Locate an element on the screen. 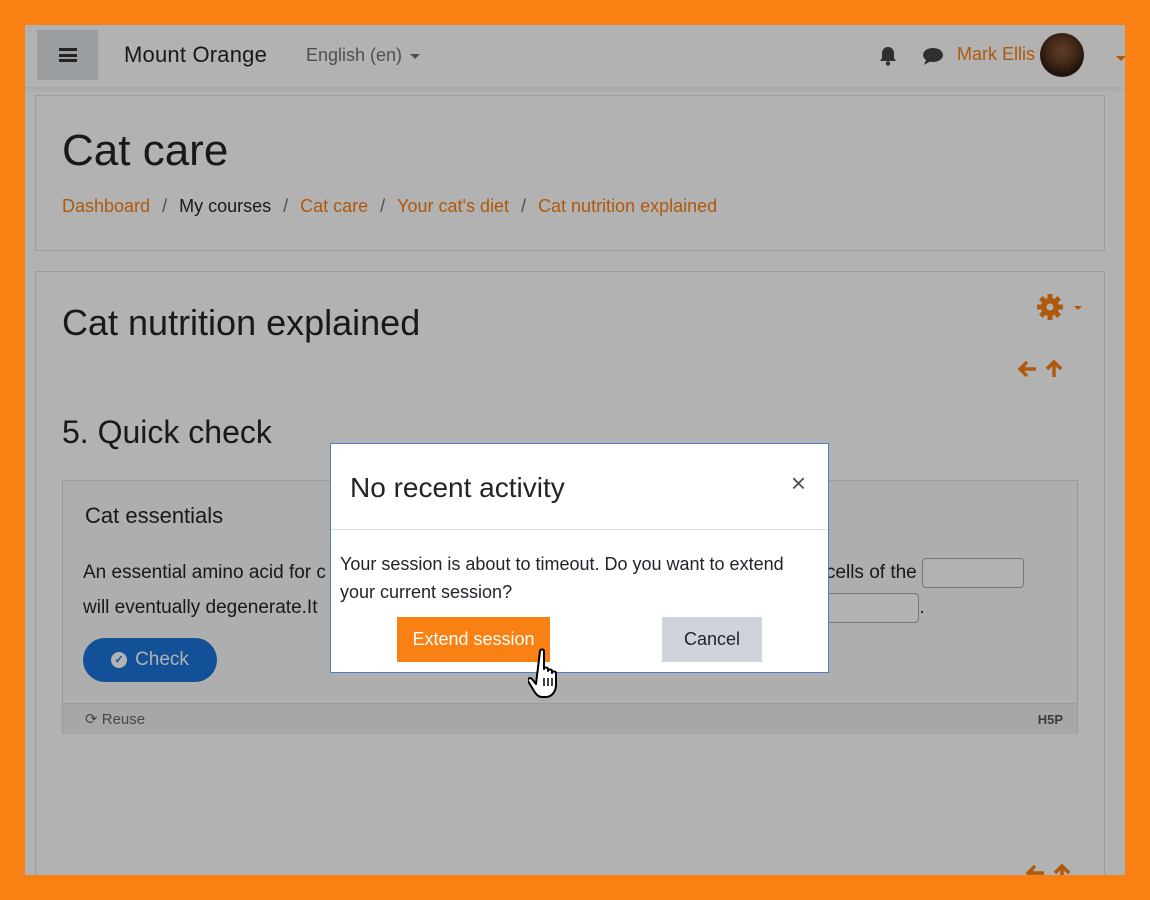 Image resolution: width=1150 pixels, height=900 pixels. dialog-title: No recent activity is located at coordinates (457, 487).